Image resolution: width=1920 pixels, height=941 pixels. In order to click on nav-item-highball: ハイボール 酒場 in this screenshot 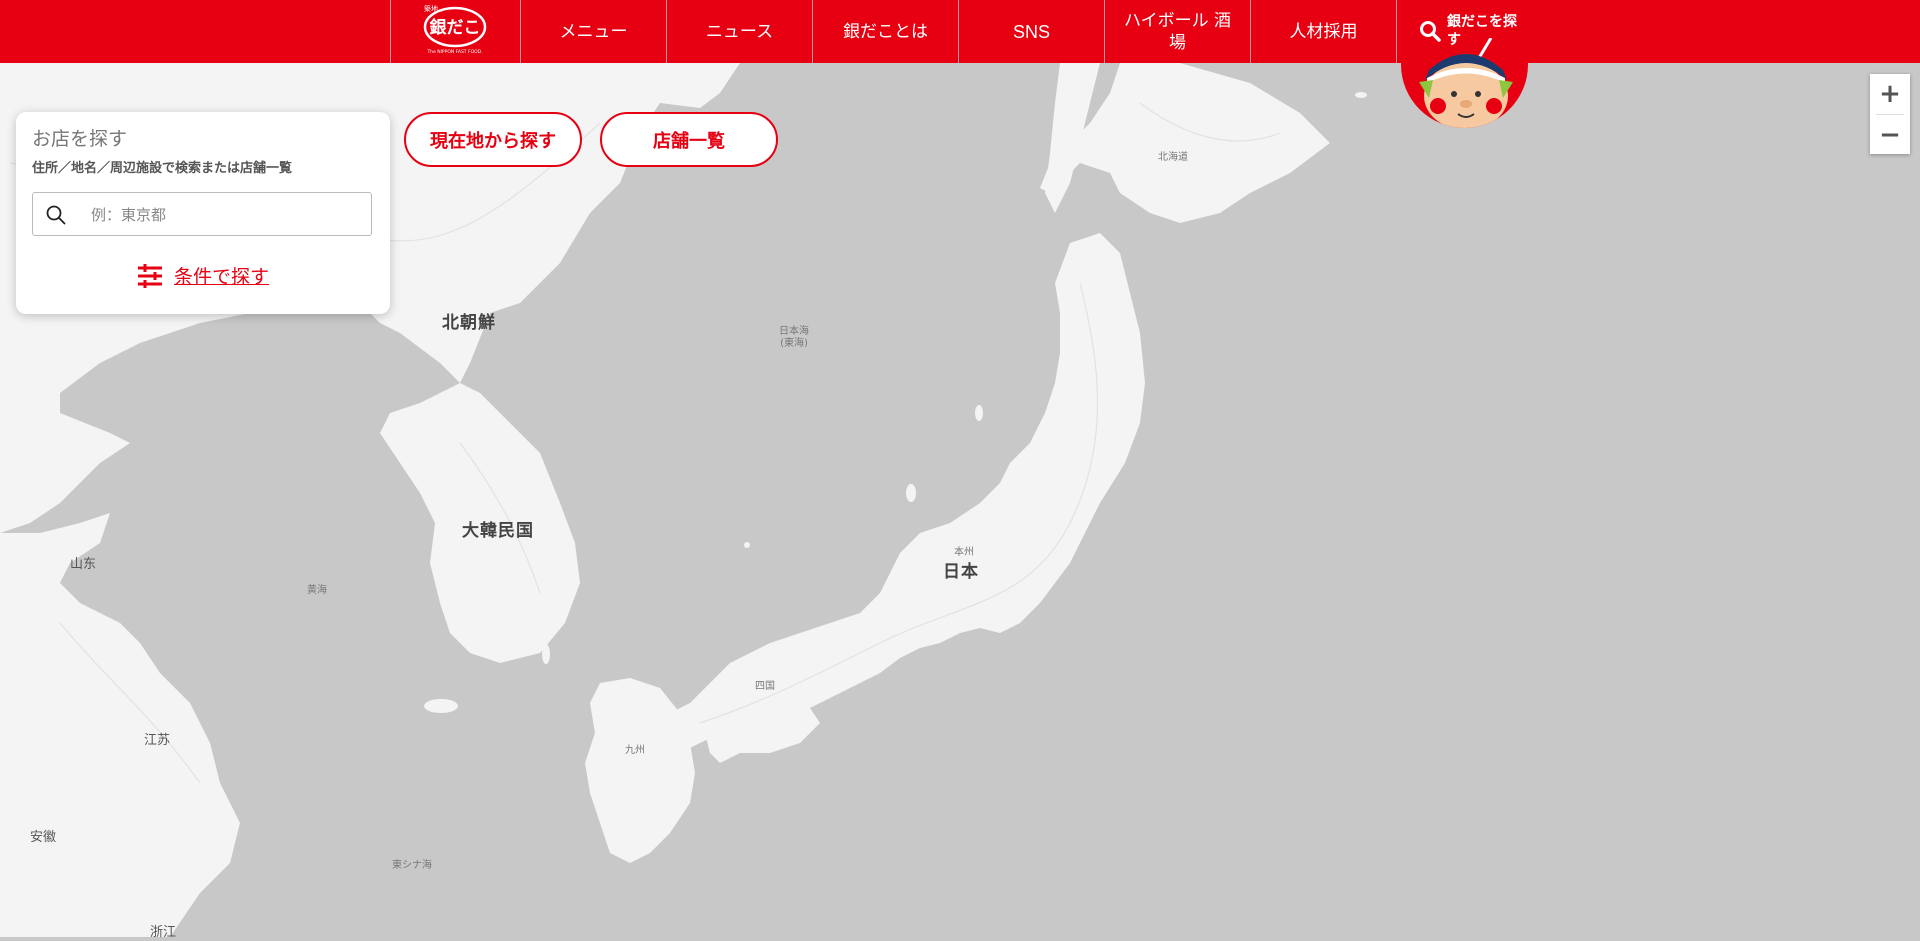, I will do `click(1178, 31)`.